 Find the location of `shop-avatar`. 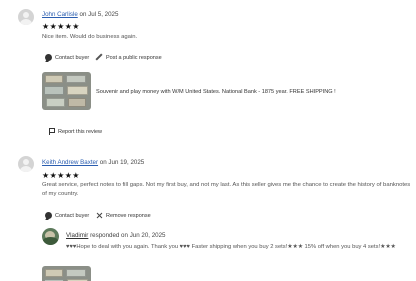

shop-avatar is located at coordinates (50, 236).